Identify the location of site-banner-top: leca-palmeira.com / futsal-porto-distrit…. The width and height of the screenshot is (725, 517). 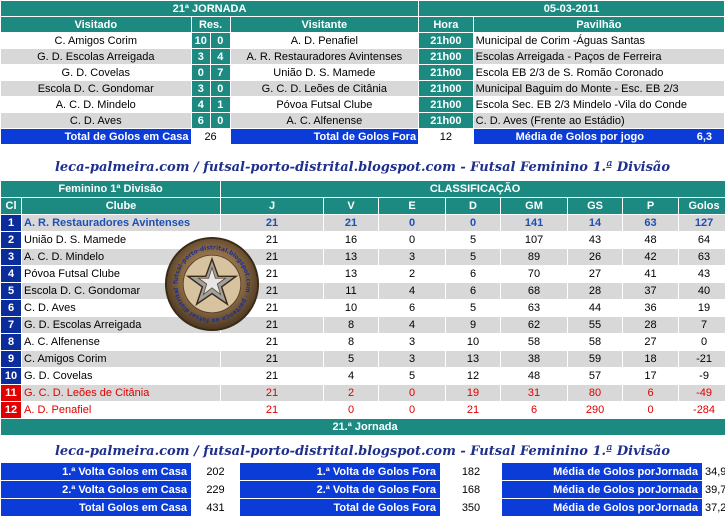
(362, 168).